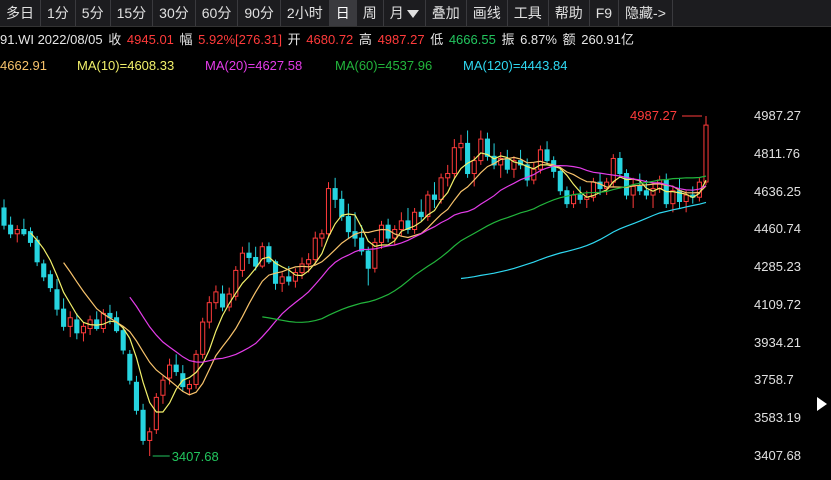  What do you see at coordinates (487, 13) in the screenshot?
I see `toolbar-item-12: 画线` at bounding box center [487, 13].